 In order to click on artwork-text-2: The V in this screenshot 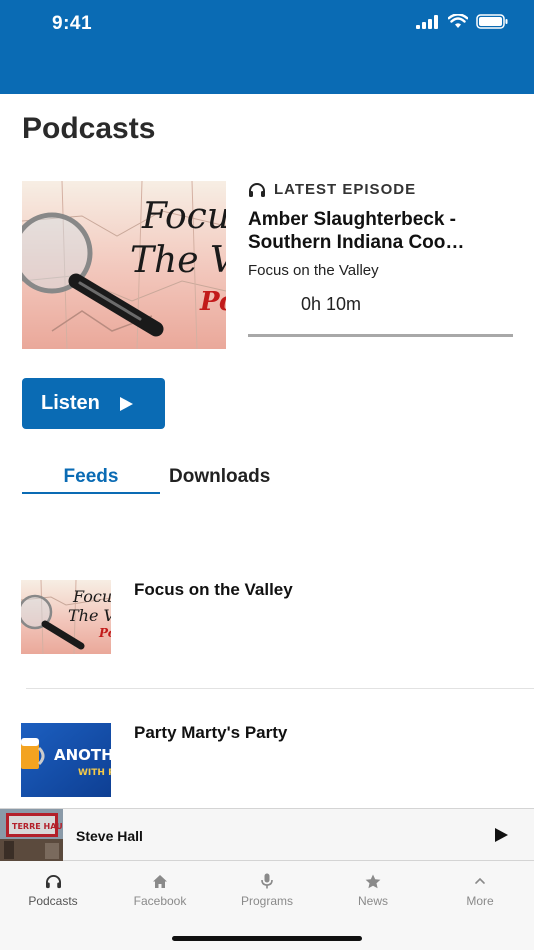, I will do `click(178, 260)`.